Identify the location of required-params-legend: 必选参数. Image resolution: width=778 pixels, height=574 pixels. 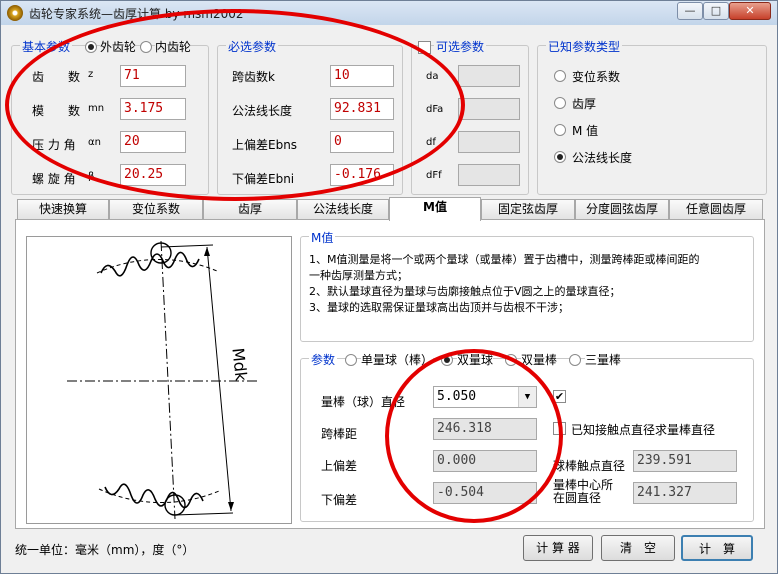
(252, 46).